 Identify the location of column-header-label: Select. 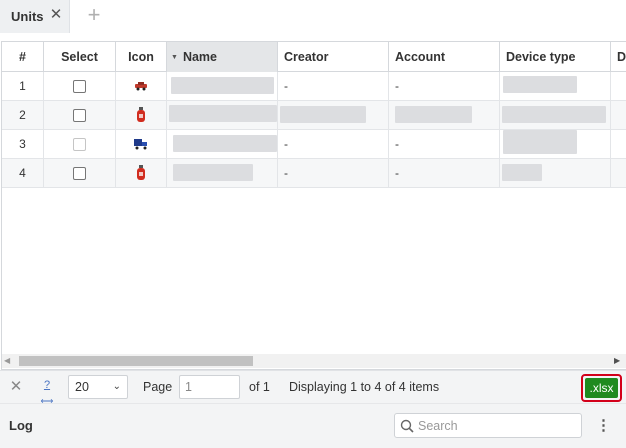
(79, 57).